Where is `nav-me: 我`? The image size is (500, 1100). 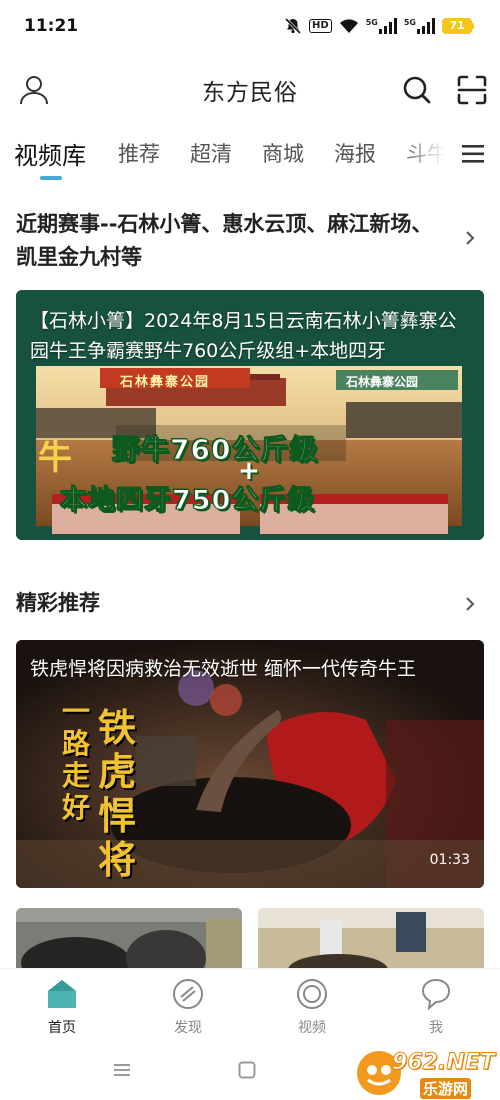 nav-me: 我 is located at coordinates (436, 1007).